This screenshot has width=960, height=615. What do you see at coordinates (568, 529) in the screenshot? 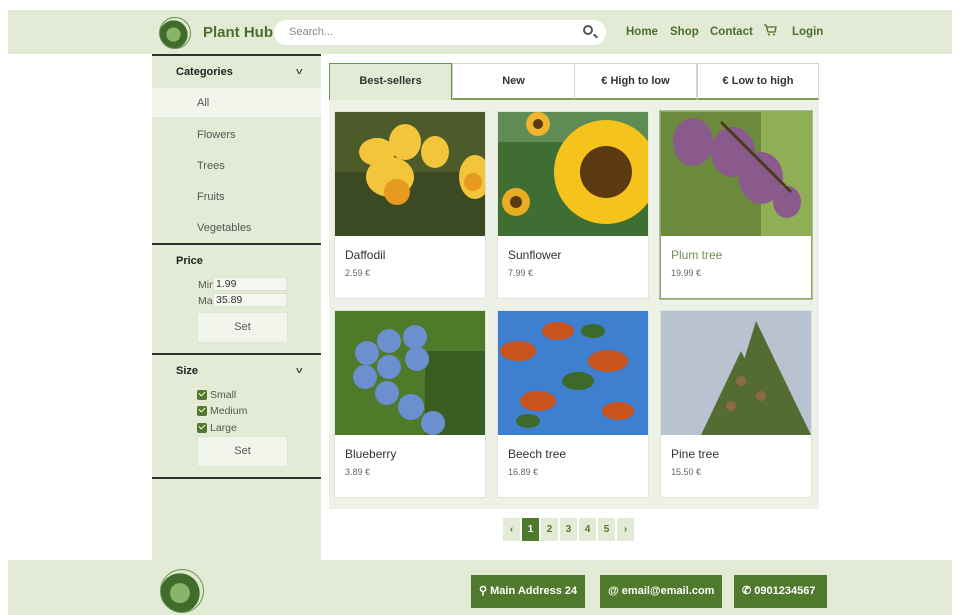
I see `pagination-page-3: 3` at bounding box center [568, 529].